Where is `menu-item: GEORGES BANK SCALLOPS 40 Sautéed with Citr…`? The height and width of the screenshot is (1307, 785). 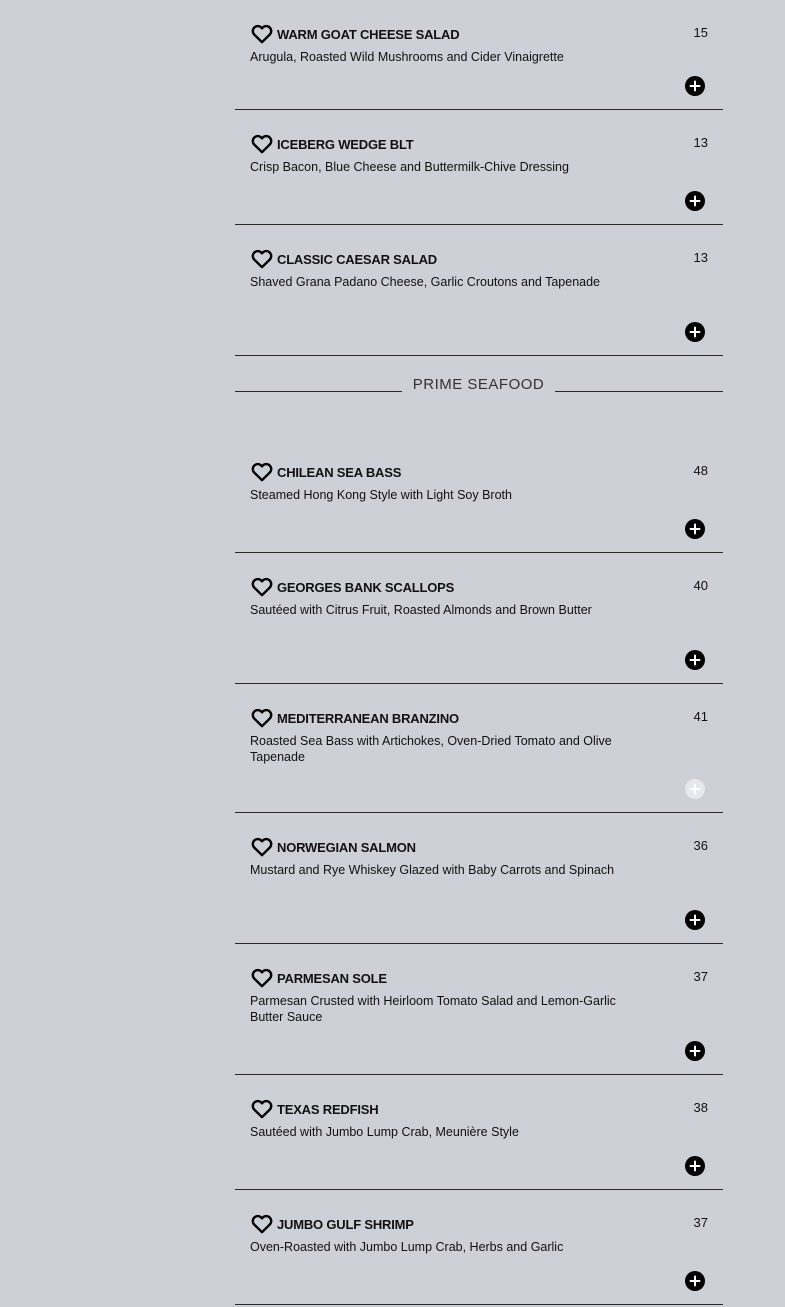 menu-item: GEORGES BANK SCALLOPS 40 Sautéed with Citr… is located at coordinates (479, 618).